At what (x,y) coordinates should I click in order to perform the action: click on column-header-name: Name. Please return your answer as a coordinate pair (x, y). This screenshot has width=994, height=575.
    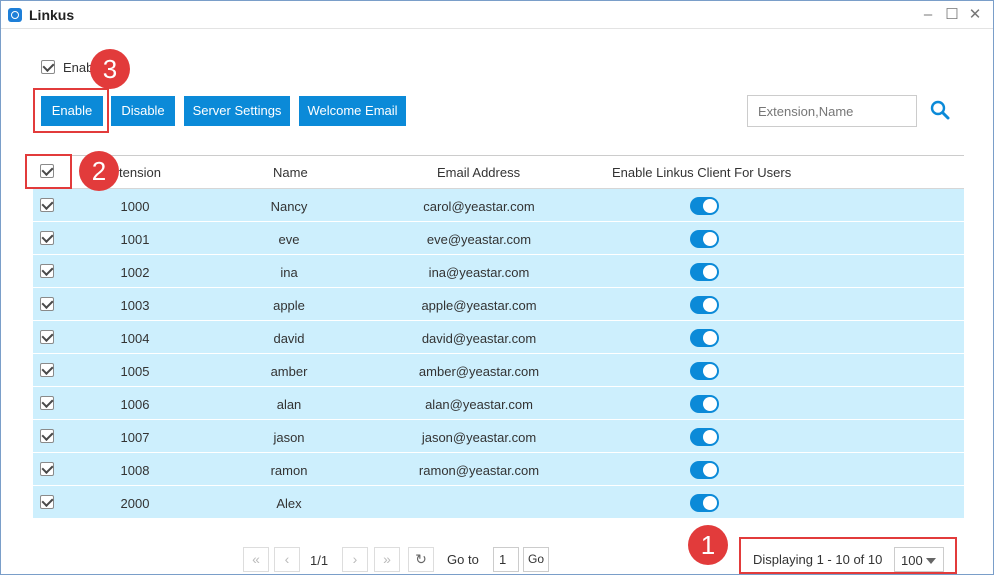
    Looking at the image, I should click on (290, 172).